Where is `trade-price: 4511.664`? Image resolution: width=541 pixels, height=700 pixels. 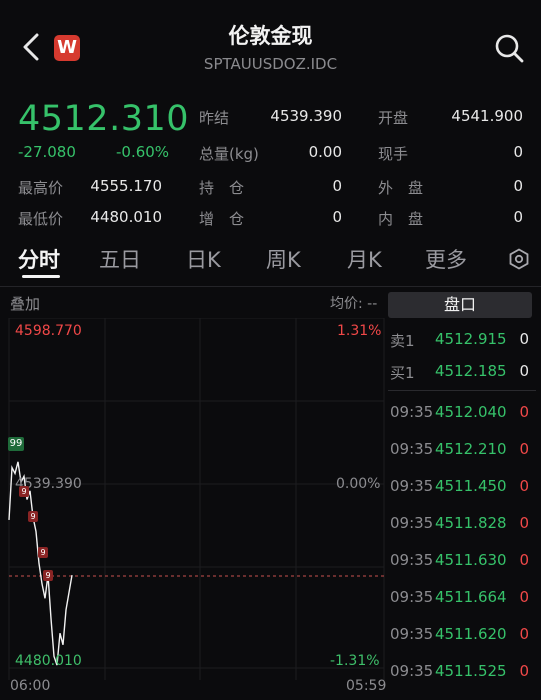 trade-price: 4511.664 is located at coordinates (471, 597).